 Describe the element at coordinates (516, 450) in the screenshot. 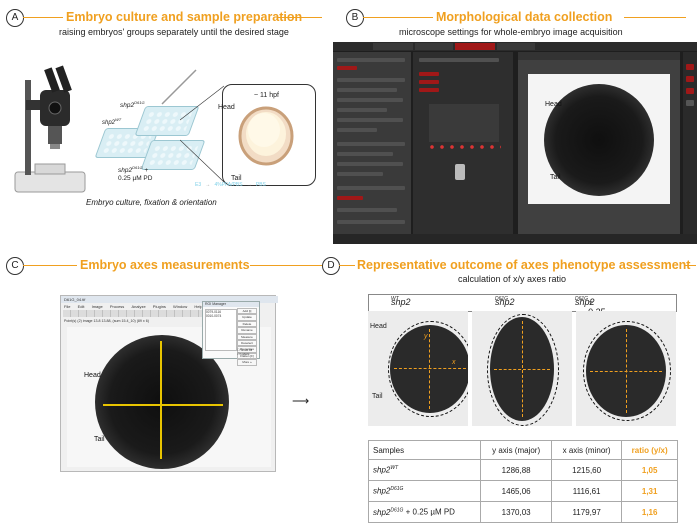

I see `th-y-axis: y axis (major)` at that location.